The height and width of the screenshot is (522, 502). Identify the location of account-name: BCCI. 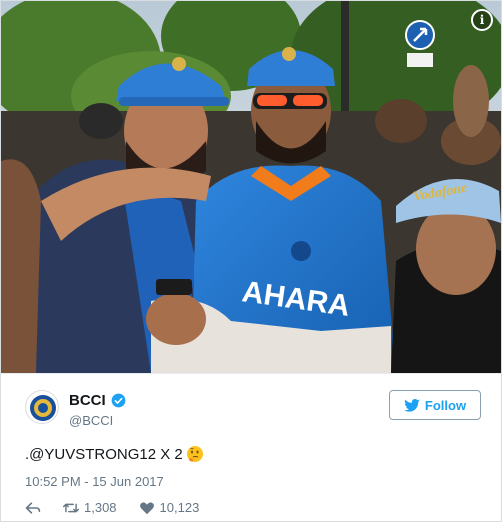
(87, 400).